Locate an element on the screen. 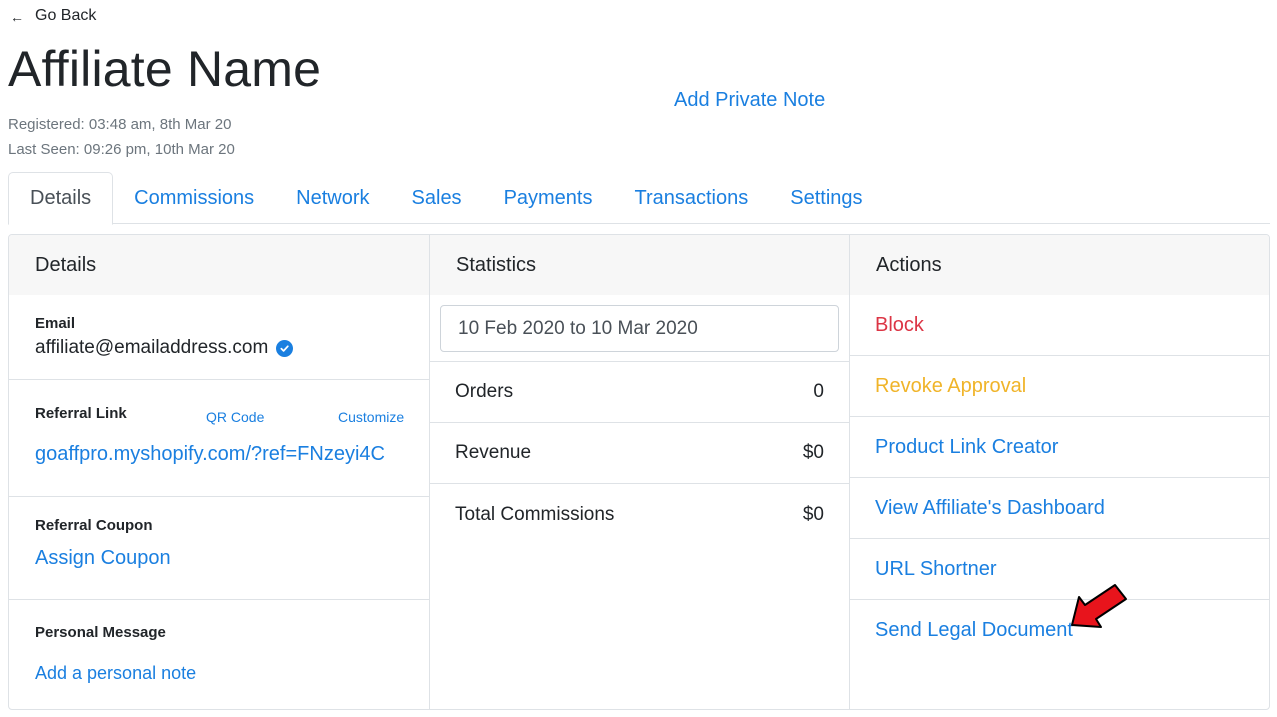 The height and width of the screenshot is (717, 1277). statistics-panel-header: Statistics is located at coordinates (639, 265).